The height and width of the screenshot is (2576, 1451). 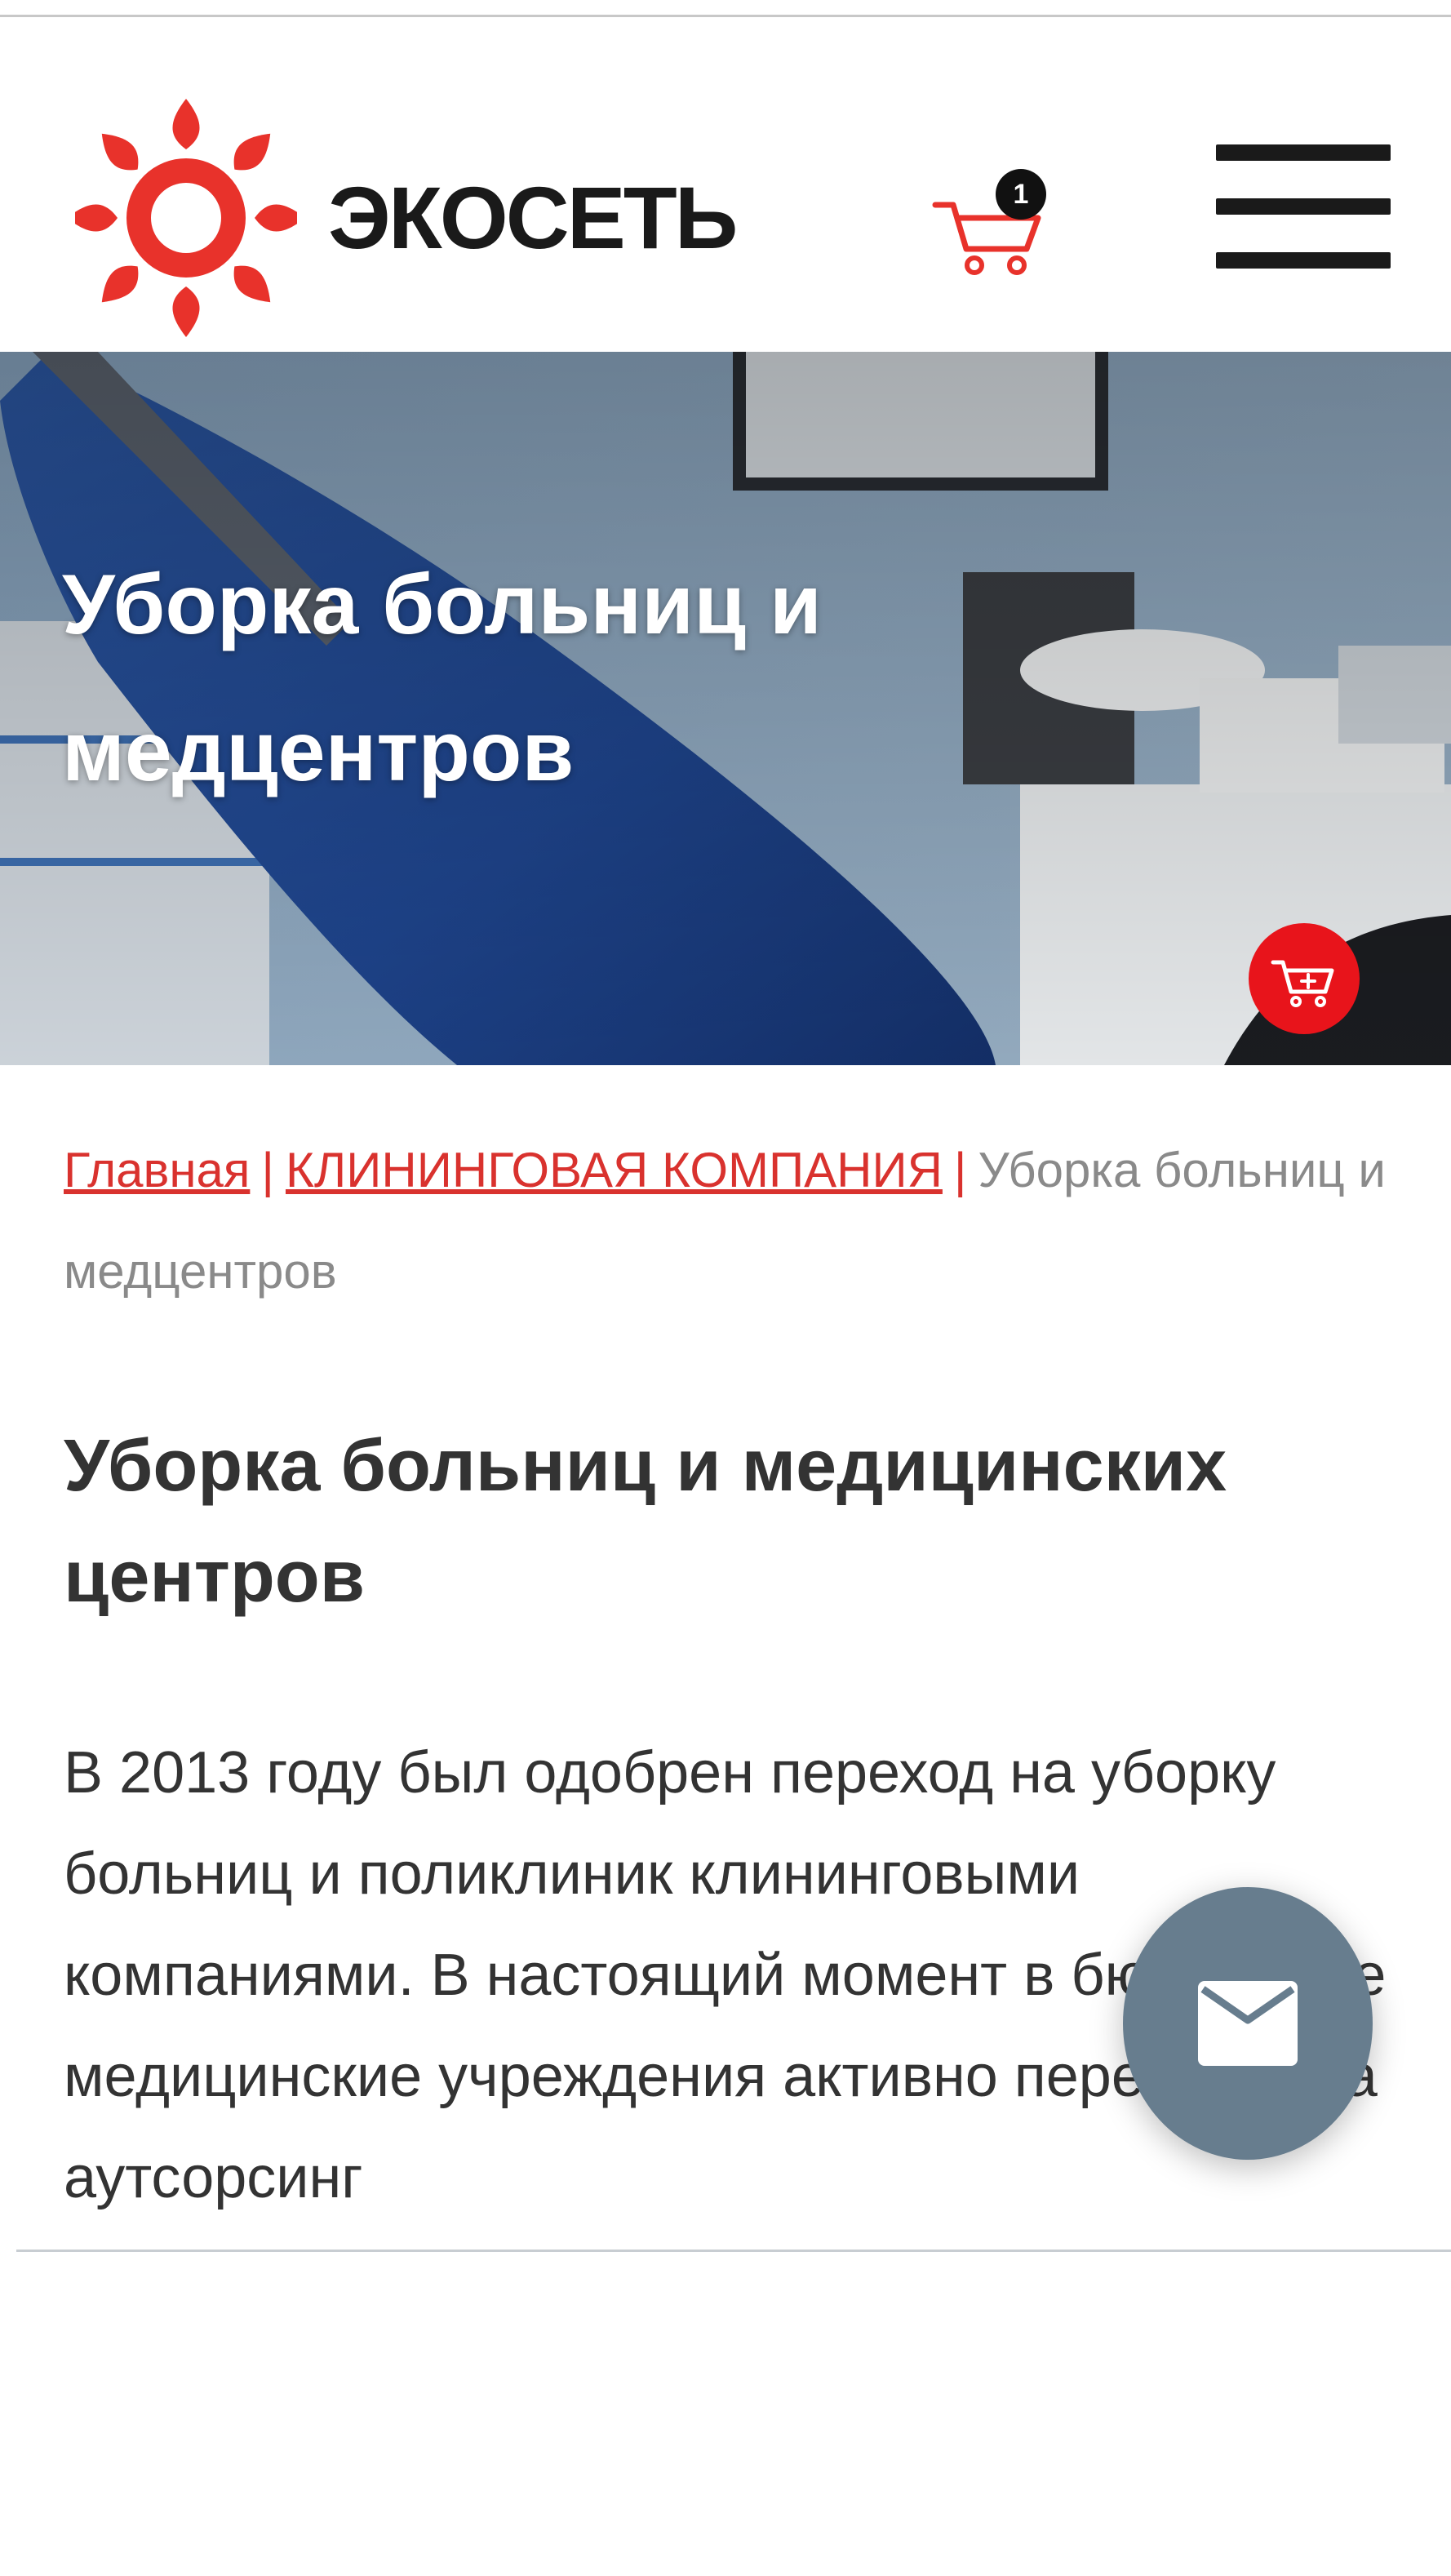 I want to click on hamburger-menu-icon, so click(x=1303, y=206).